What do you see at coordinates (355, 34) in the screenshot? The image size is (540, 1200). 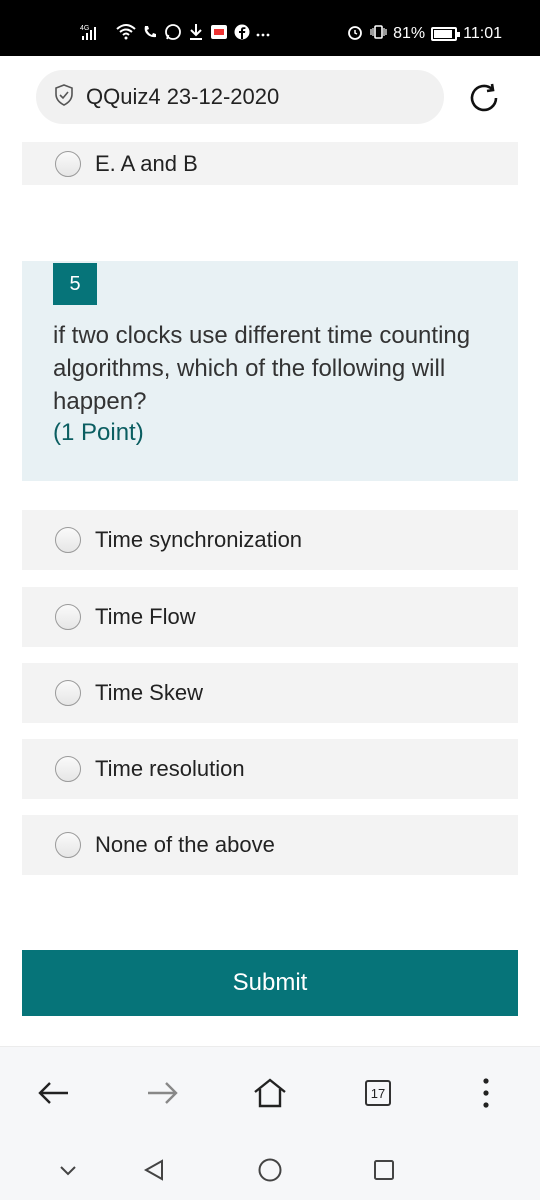 I see `alarm-icon` at bounding box center [355, 34].